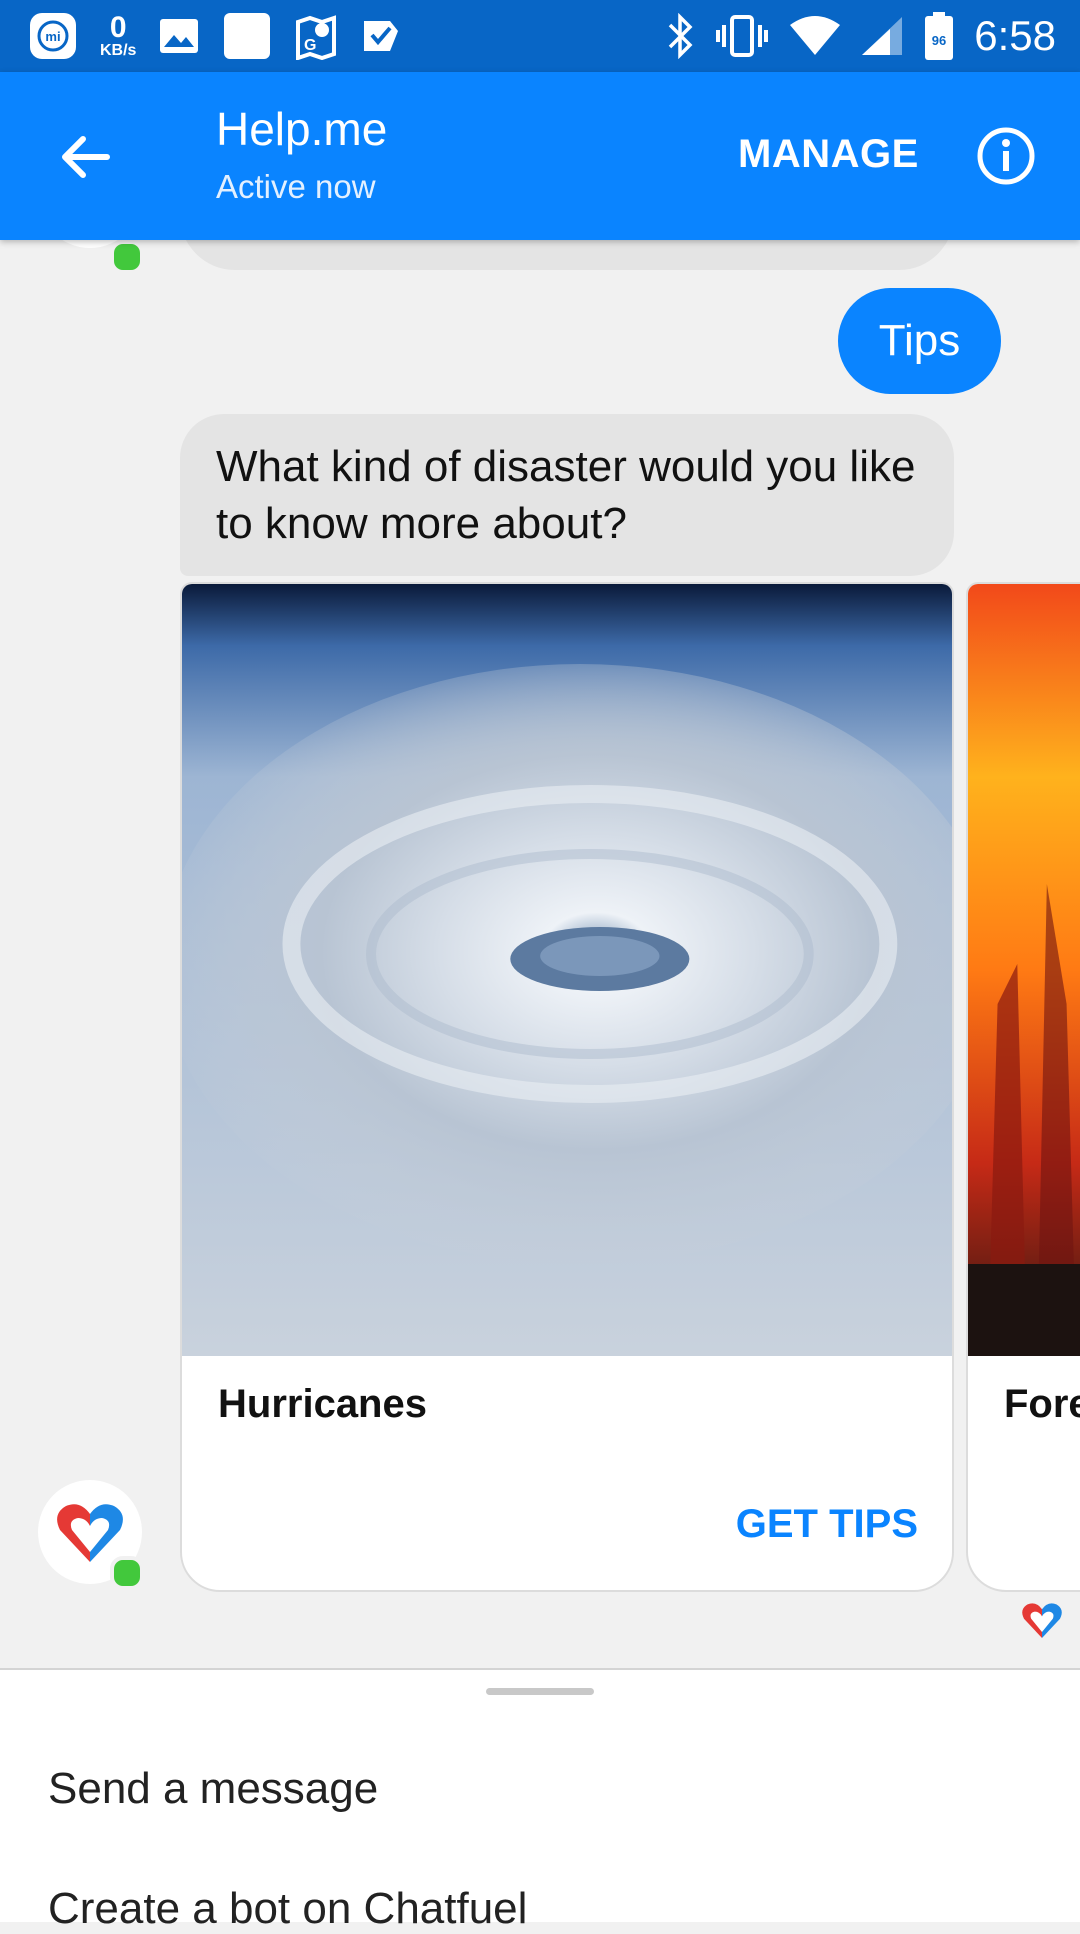  What do you see at coordinates (815, 36) in the screenshot?
I see `wifi-icon` at bounding box center [815, 36].